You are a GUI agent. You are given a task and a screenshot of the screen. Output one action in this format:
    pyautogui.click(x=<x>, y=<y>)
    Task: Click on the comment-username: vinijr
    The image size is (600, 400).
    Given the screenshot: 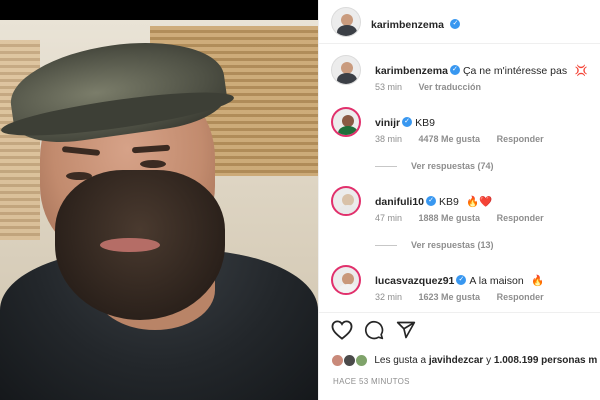 What is the action you would take?
    pyautogui.click(x=387, y=123)
    